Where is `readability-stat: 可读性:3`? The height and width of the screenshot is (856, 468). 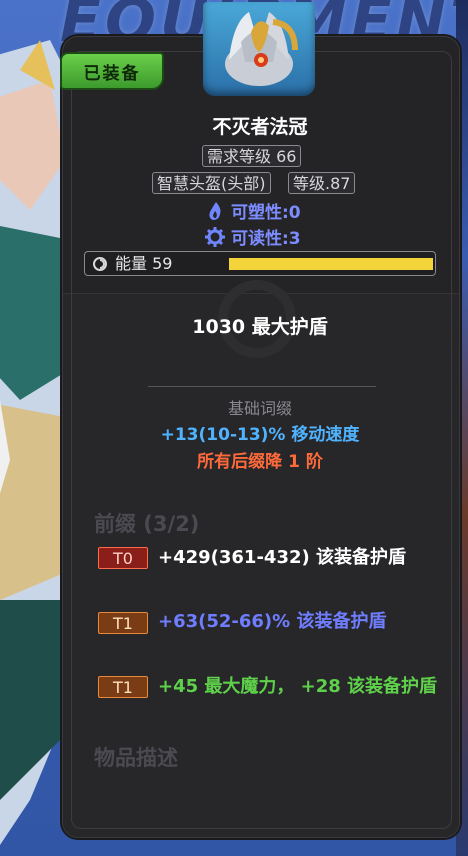
readability-stat: 可读性:3 is located at coordinates (253, 236).